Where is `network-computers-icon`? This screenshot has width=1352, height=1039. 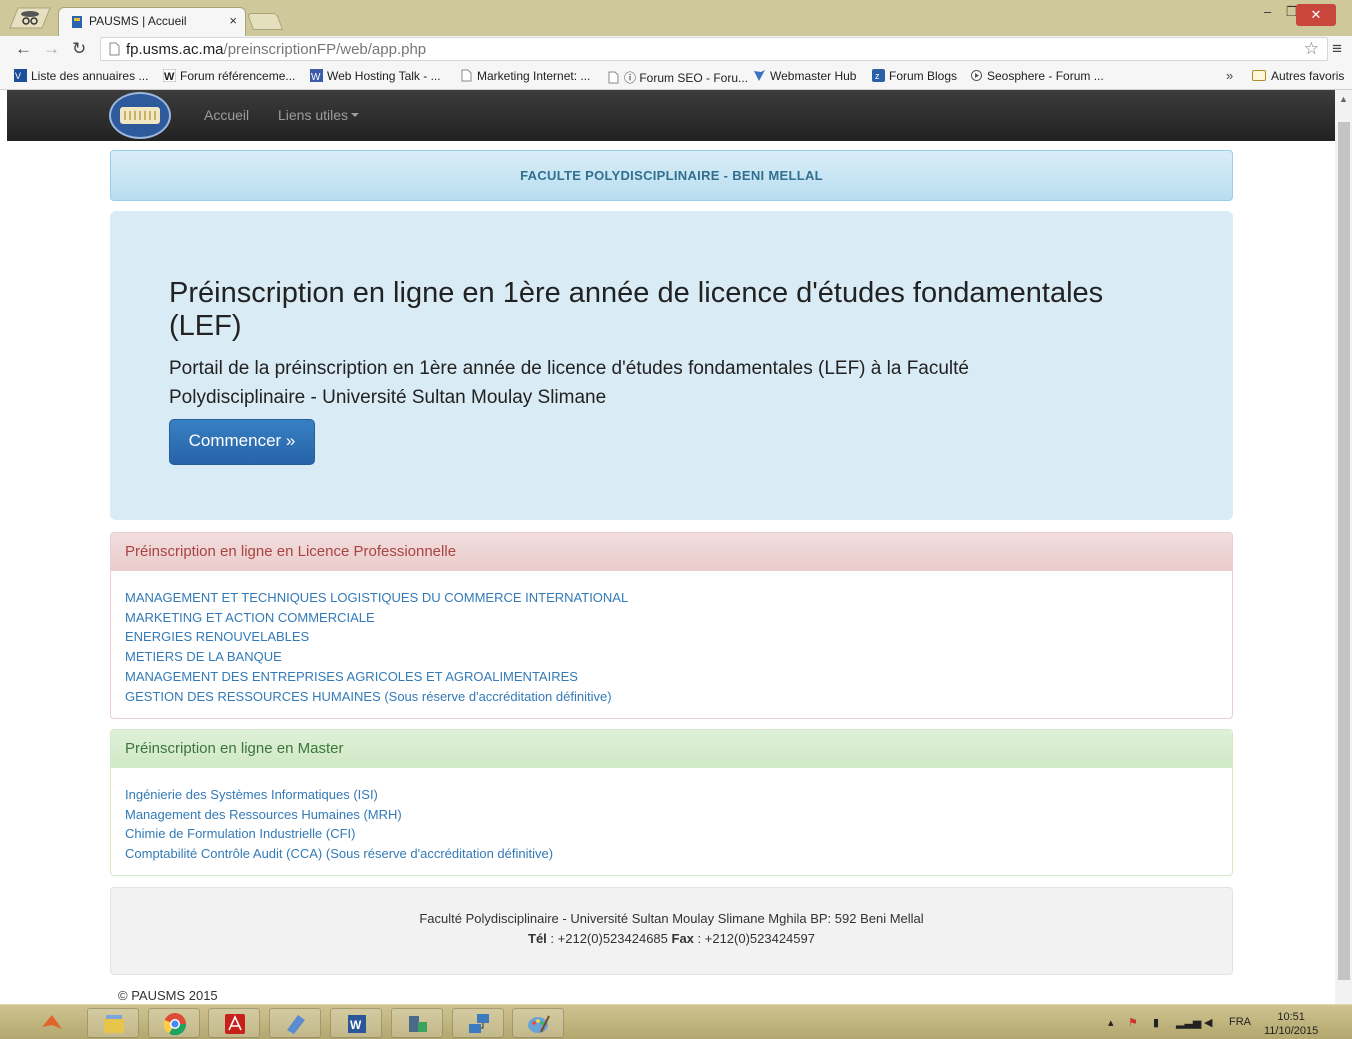 network-computers-icon is located at coordinates (479, 1023).